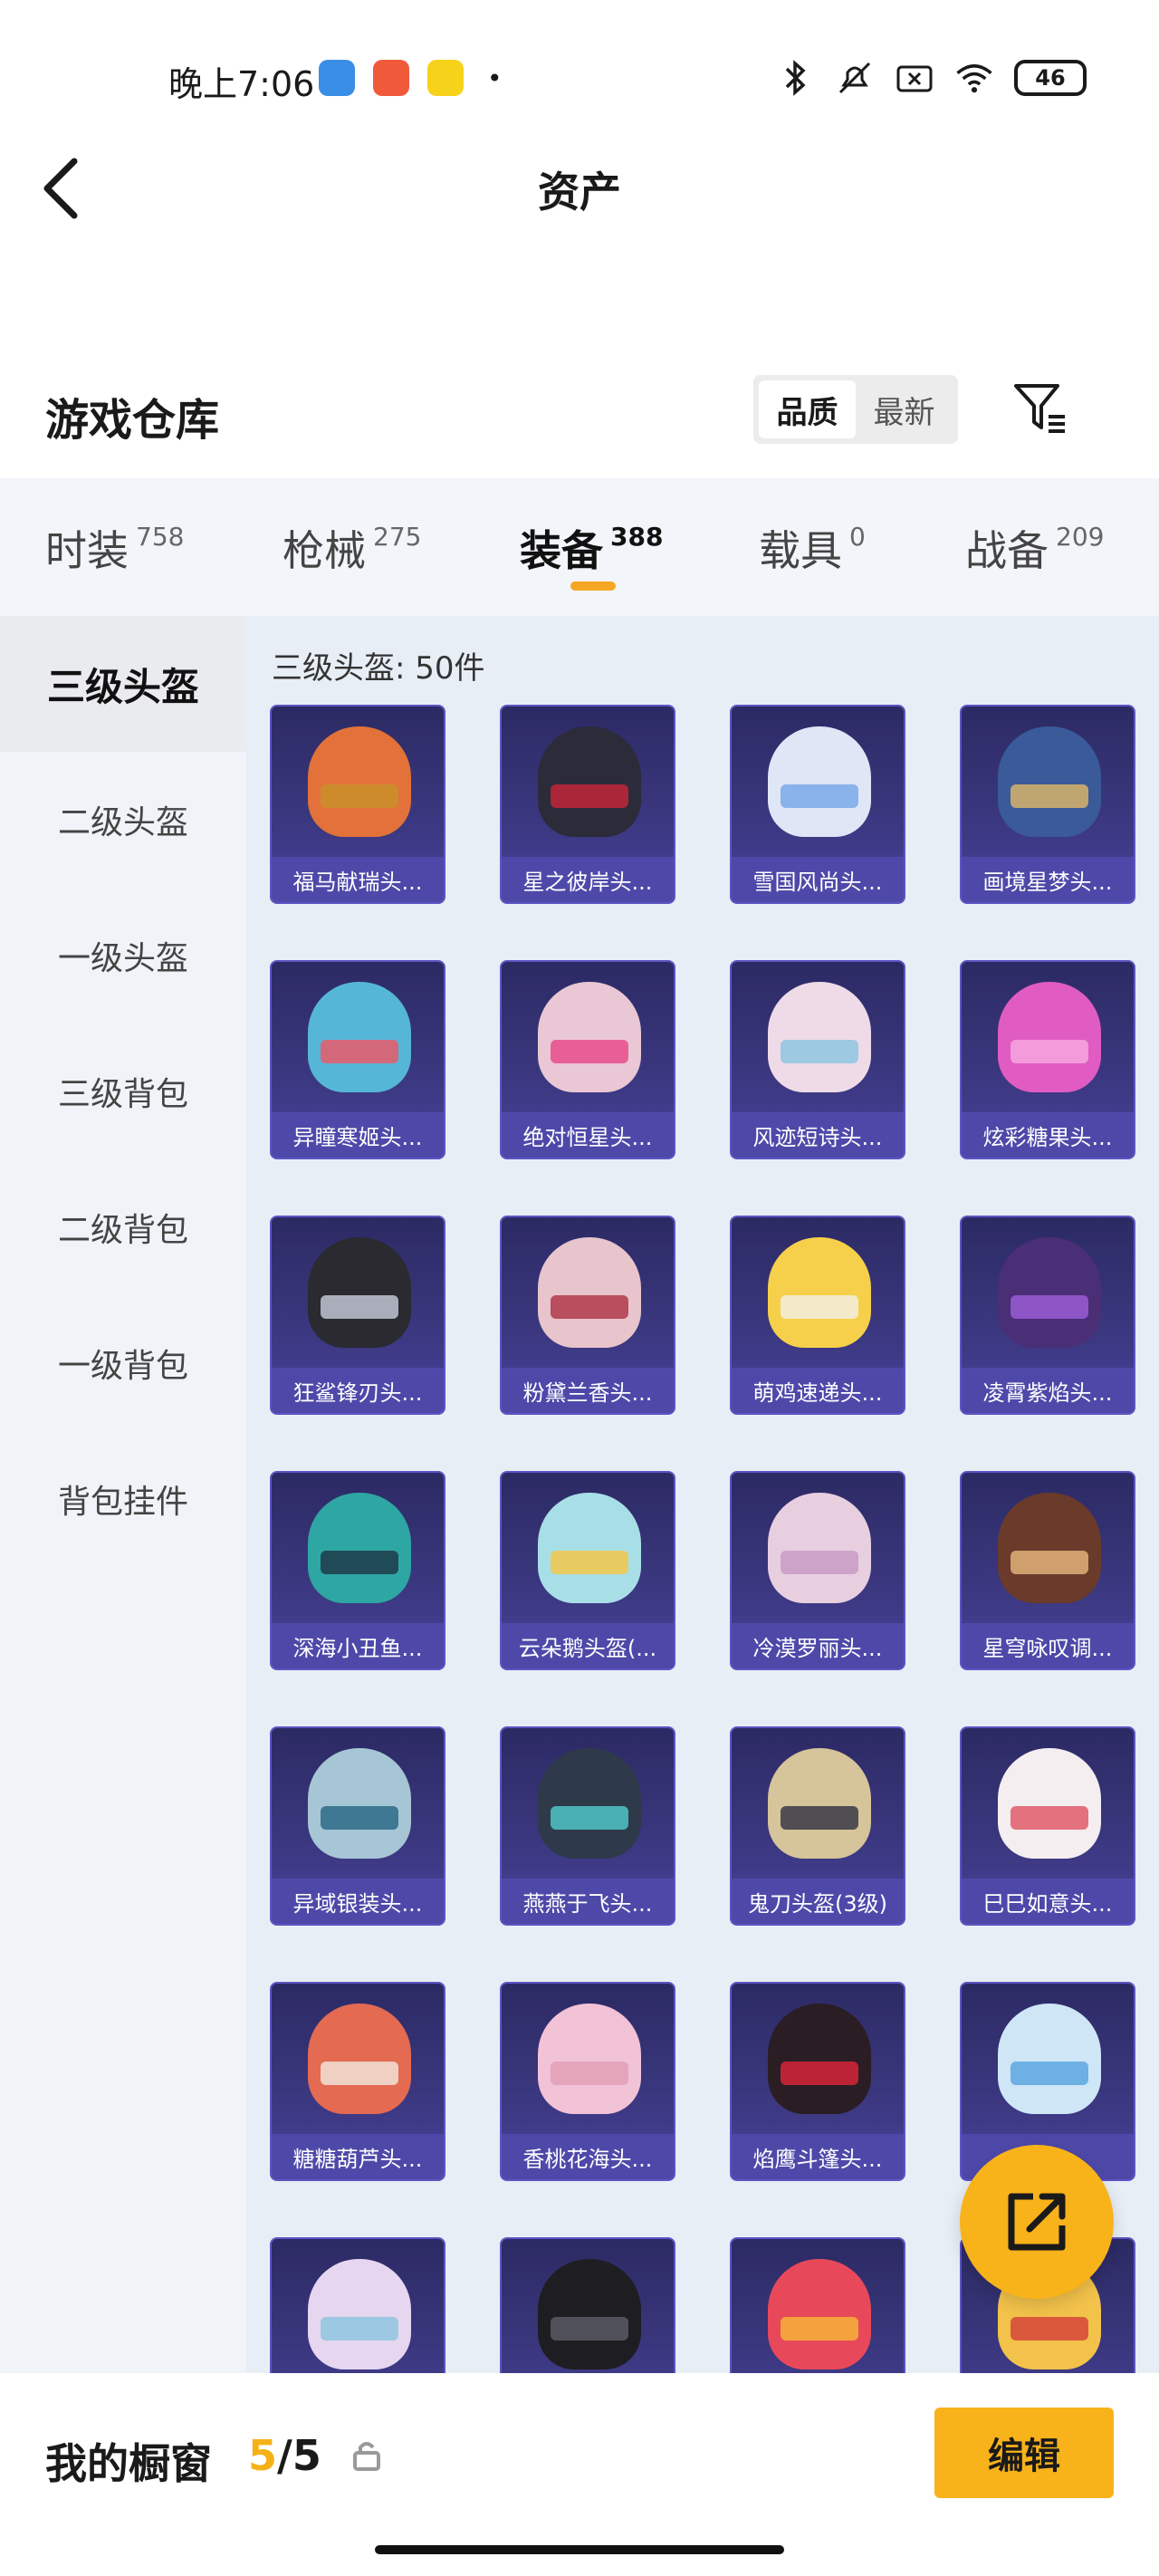 This screenshot has height=2576, width=1159. I want to click on no-sim-icon, so click(915, 78).